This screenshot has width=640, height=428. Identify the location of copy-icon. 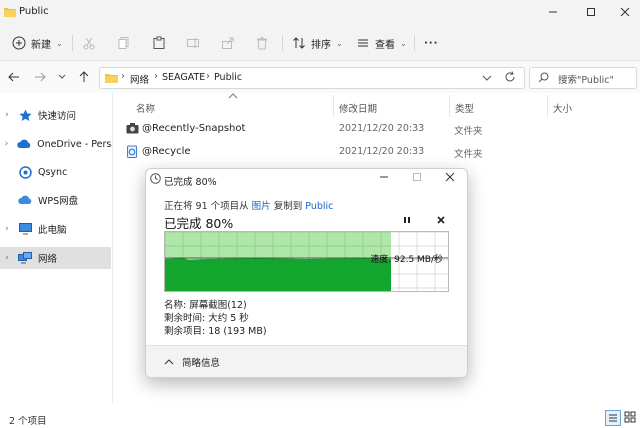
(124, 43).